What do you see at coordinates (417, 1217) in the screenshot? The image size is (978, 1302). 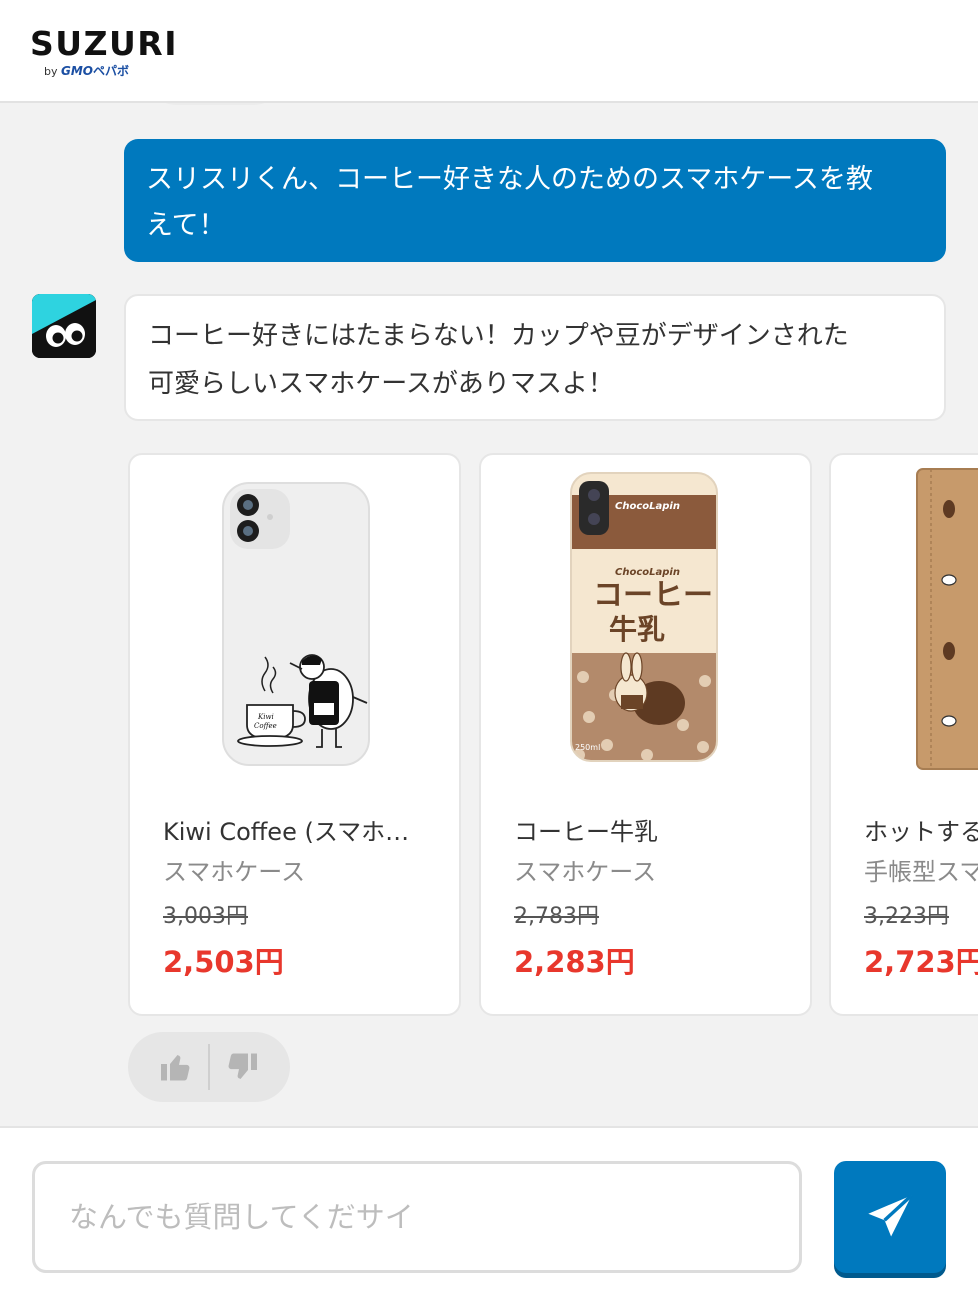 I see `message-input` at bounding box center [417, 1217].